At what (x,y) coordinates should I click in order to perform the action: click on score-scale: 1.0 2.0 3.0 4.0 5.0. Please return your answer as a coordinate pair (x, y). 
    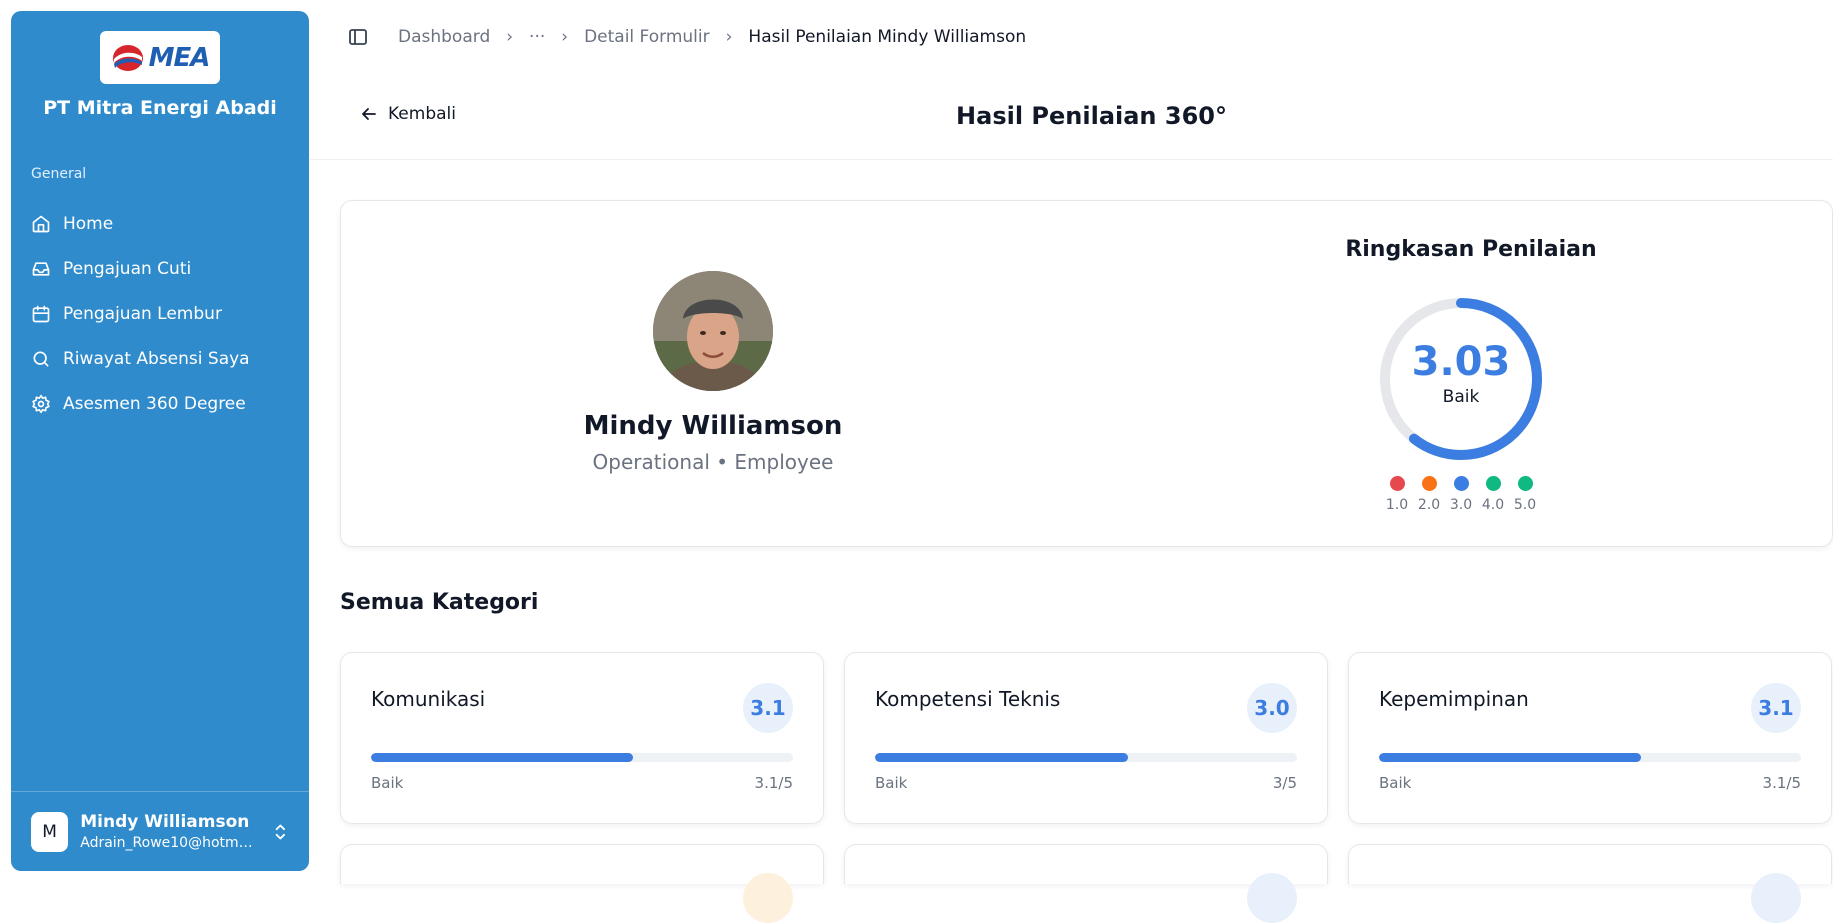
    Looking at the image, I should click on (1461, 494).